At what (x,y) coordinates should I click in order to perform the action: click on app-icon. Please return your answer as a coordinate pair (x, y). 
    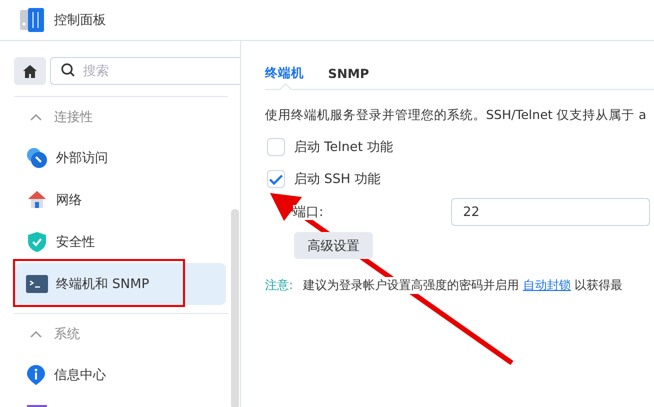
    Looking at the image, I should click on (32, 20).